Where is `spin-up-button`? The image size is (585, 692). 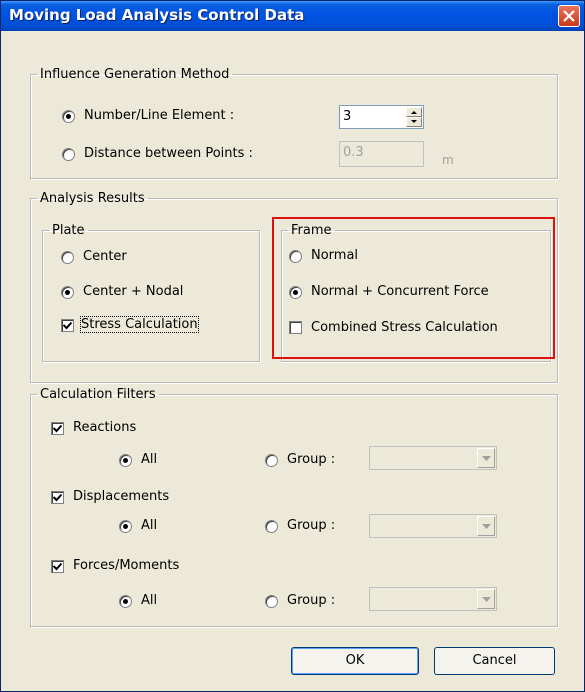
spin-up-button is located at coordinates (414, 112).